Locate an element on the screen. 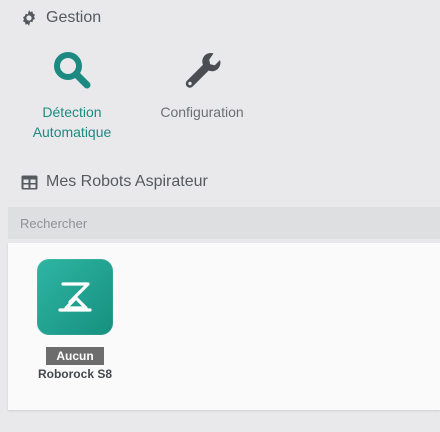 The image size is (440, 432). robots-section-title: Mes Robots Aspirateur is located at coordinates (114, 182).